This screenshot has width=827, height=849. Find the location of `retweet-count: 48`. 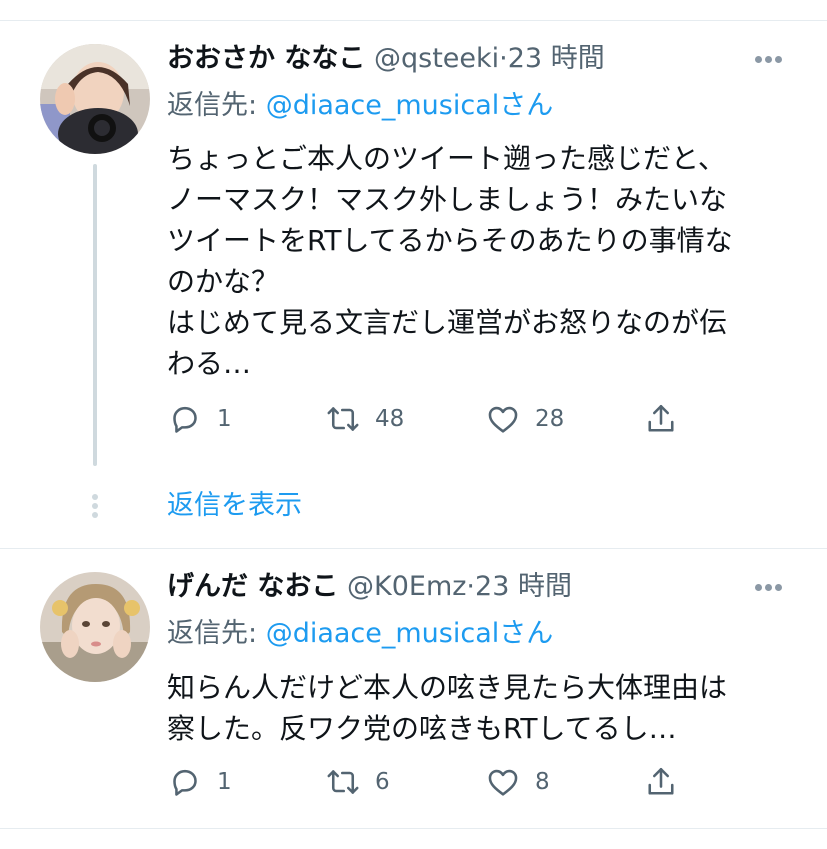

retweet-count: 48 is located at coordinates (390, 419).